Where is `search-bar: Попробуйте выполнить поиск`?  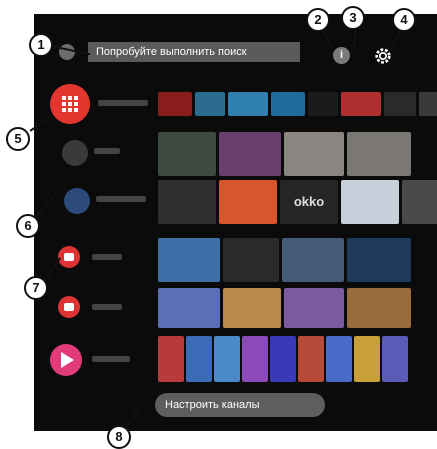
search-bar: Попробуйте выполнить поиск is located at coordinates (194, 52).